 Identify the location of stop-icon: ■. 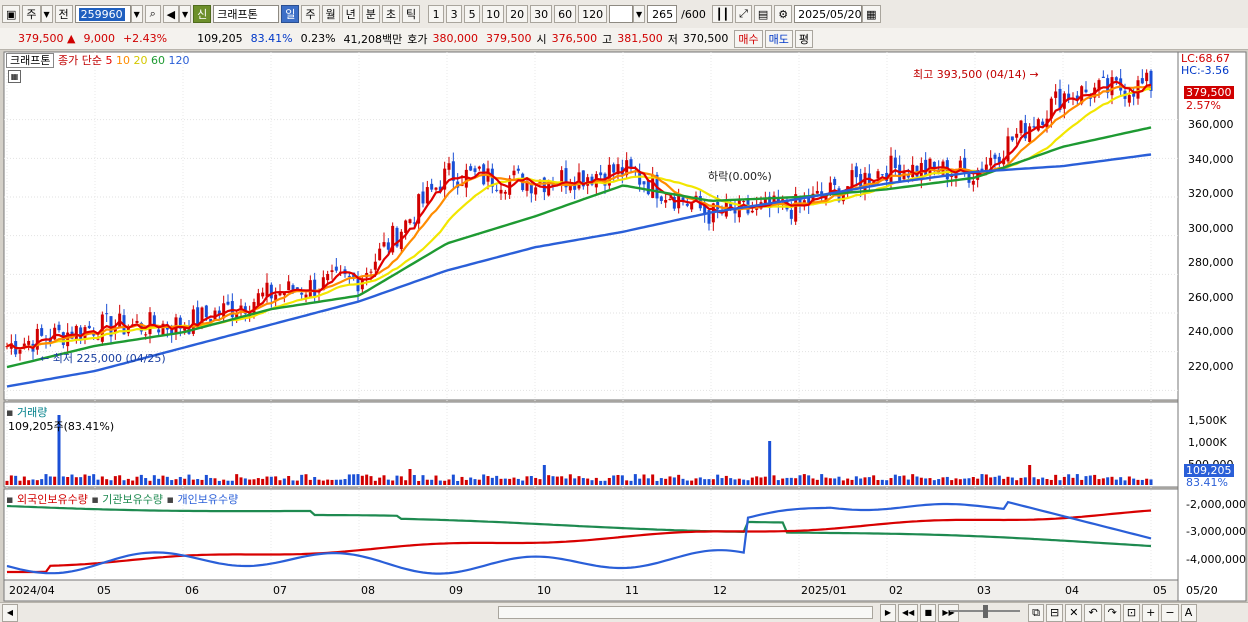
(928, 612).